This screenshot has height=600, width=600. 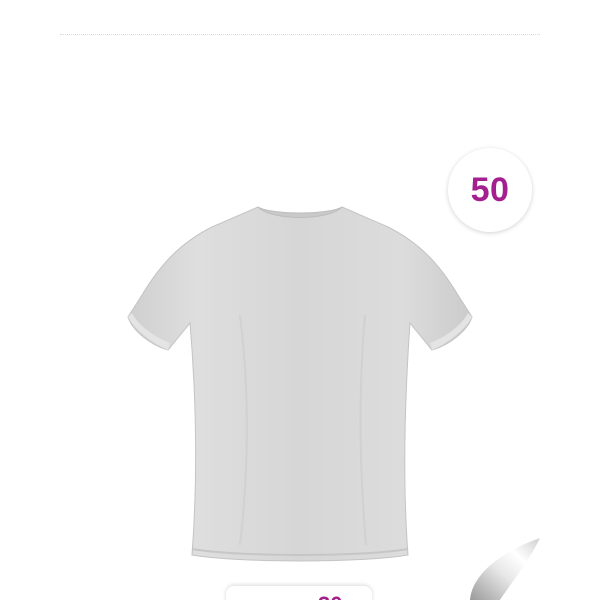 I want to click on page-curl-icon, so click(x=505, y=565).